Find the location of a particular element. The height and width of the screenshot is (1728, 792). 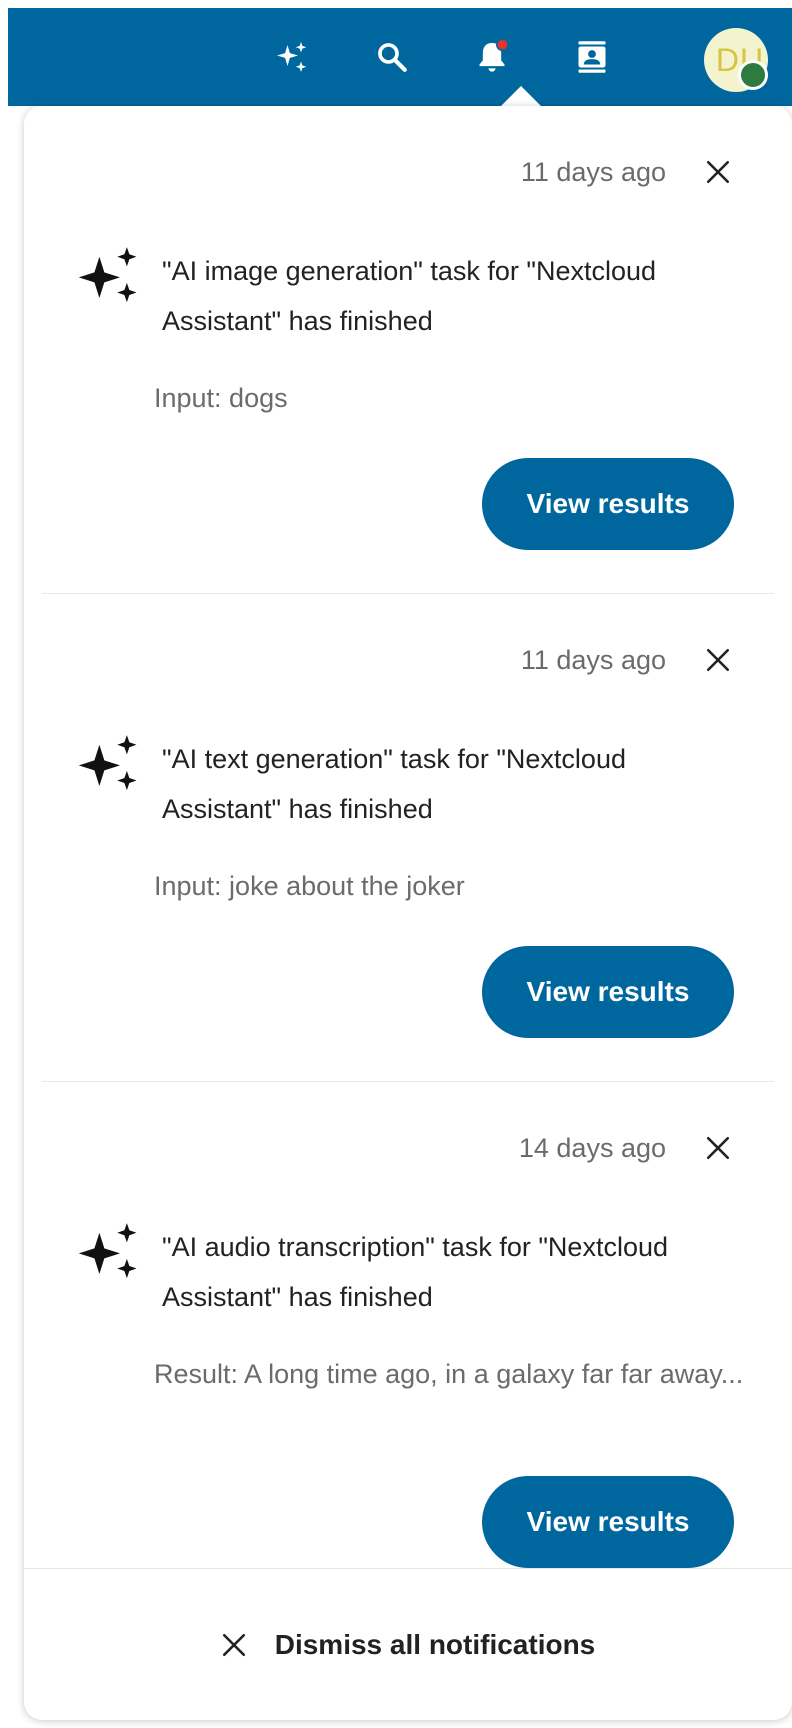

contacts-icon is located at coordinates (592, 57).